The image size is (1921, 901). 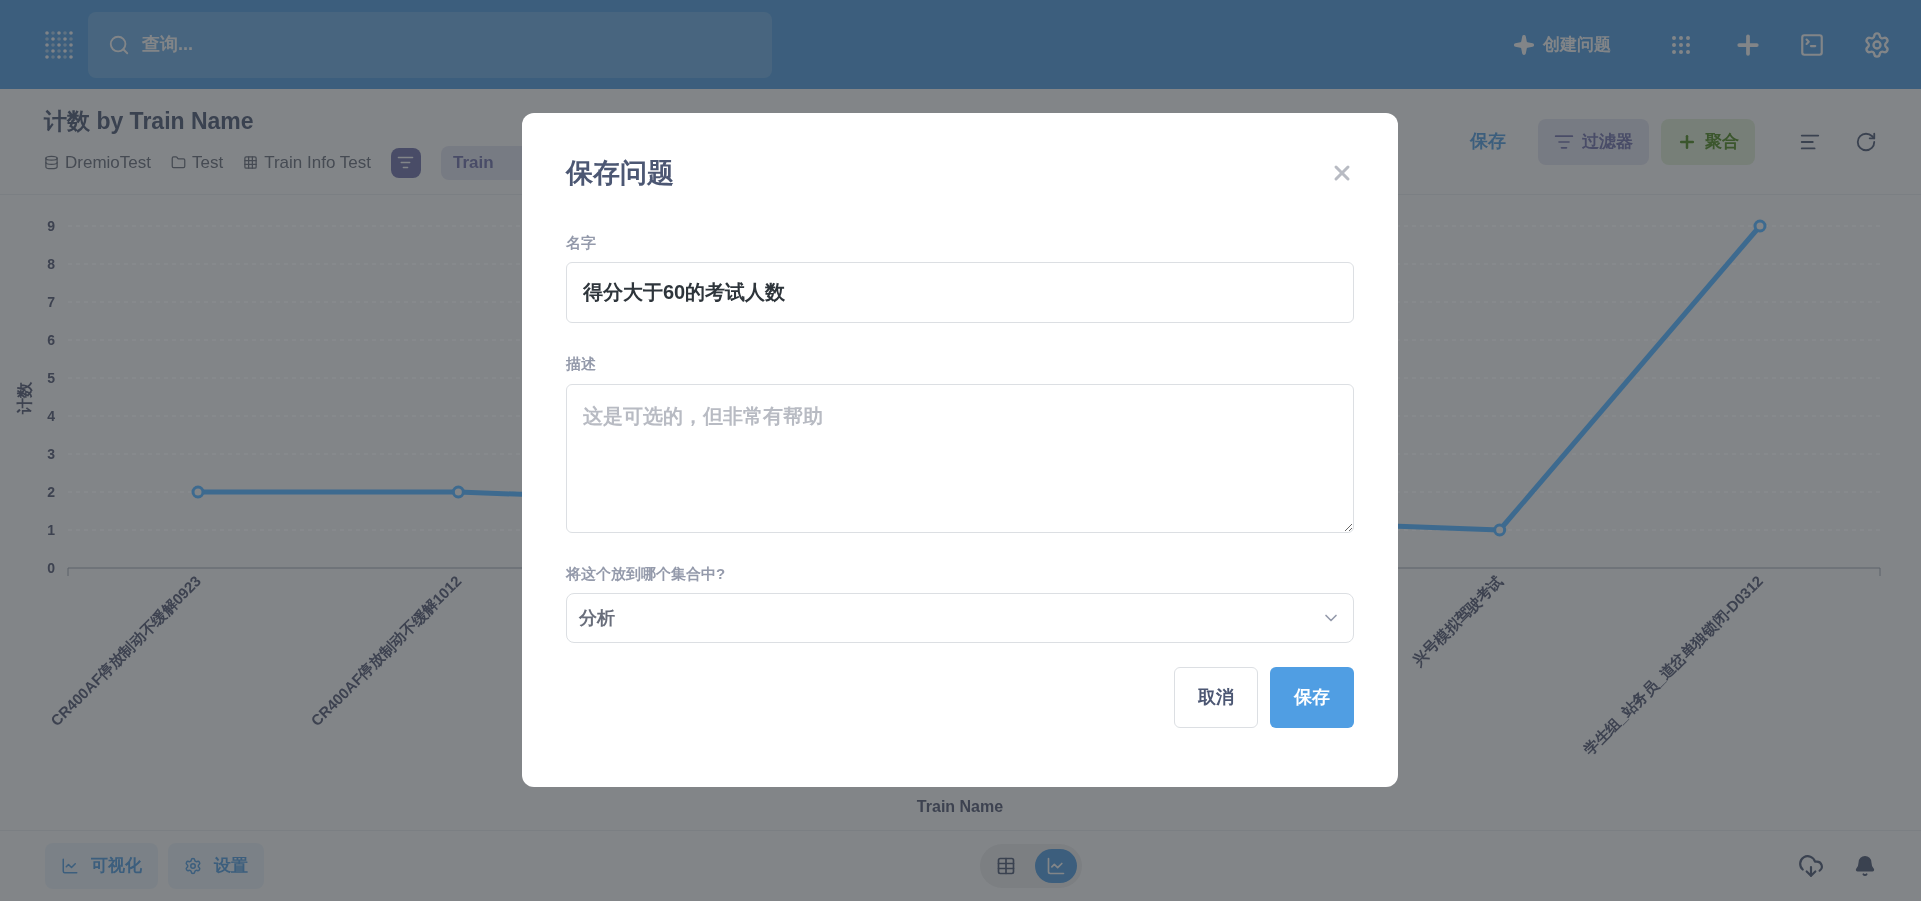 What do you see at coordinates (646, 573) in the screenshot?
I see `collection-label: 将这个放到哪个集合中?` at bounding box center [646, 573].